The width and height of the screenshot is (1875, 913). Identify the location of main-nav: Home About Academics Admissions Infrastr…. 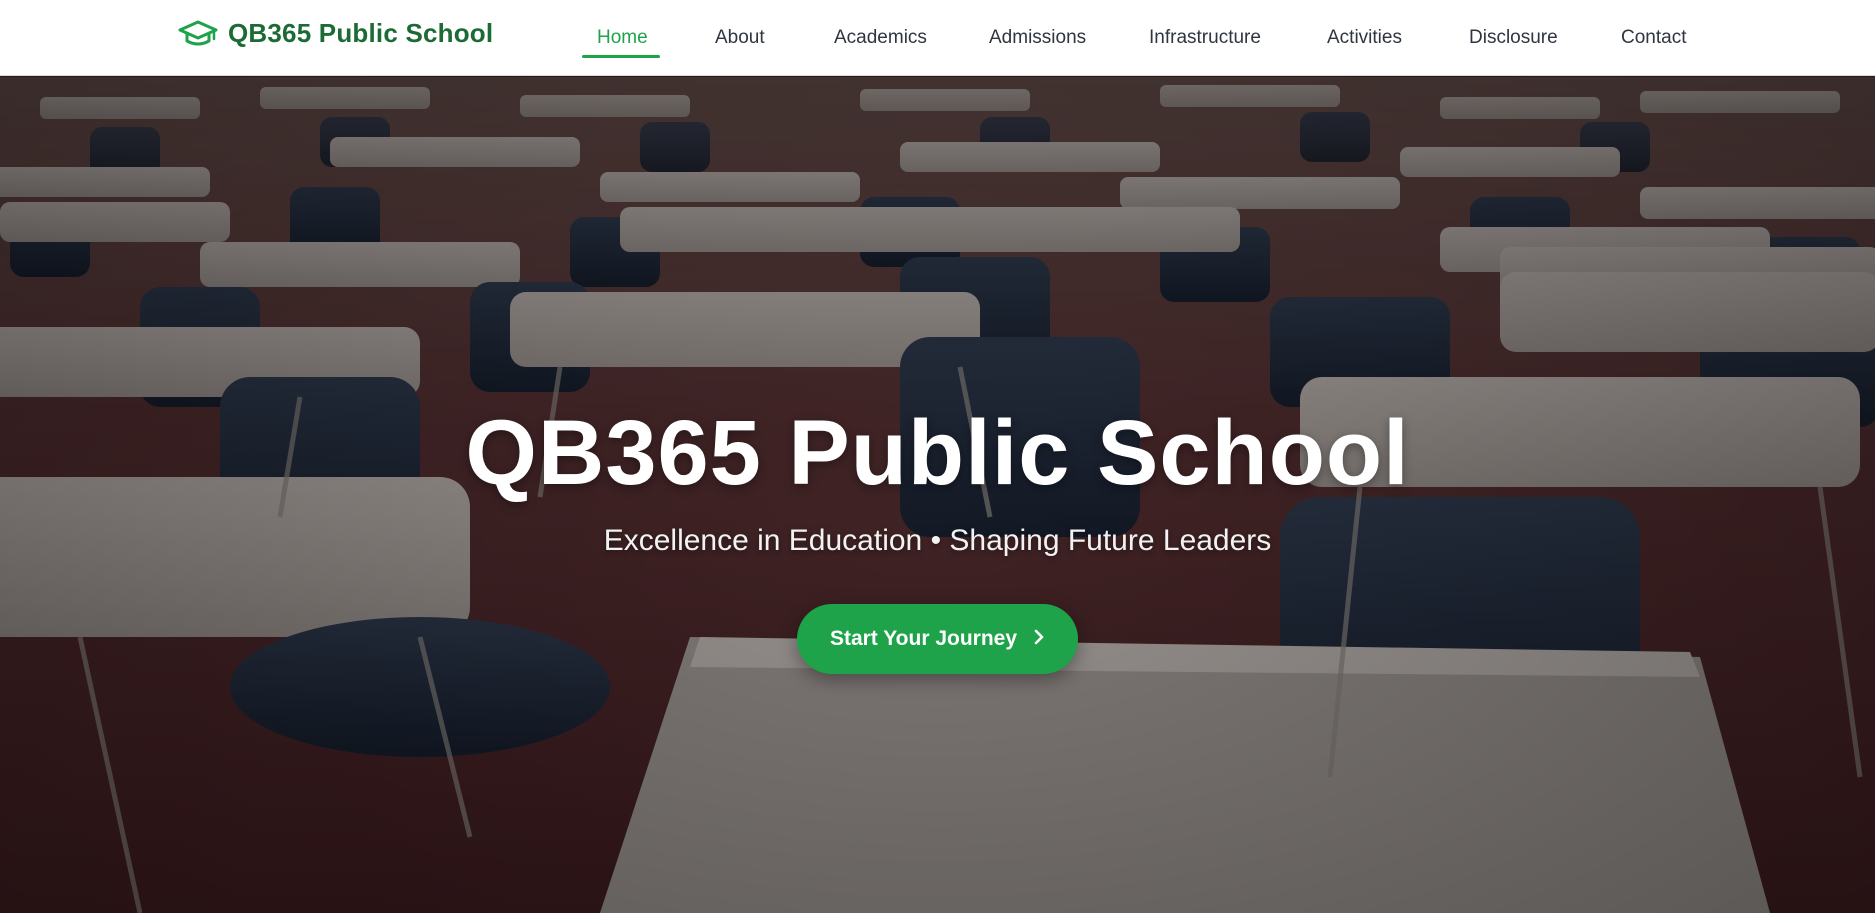
(937, 38).